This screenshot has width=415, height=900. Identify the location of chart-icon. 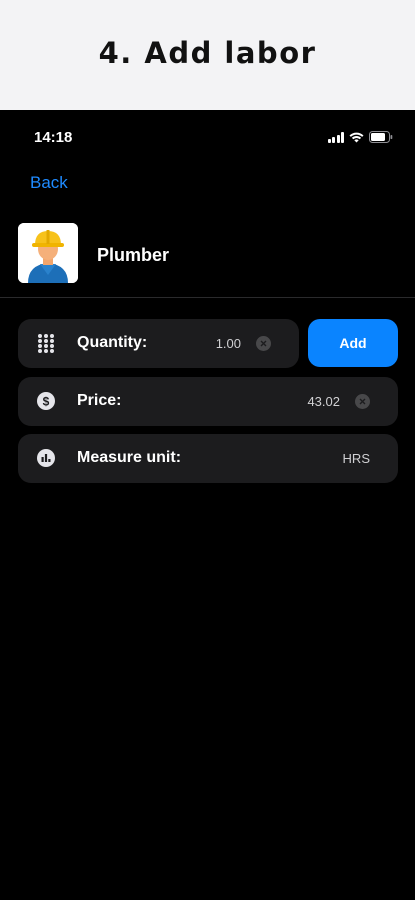
(46, 458).